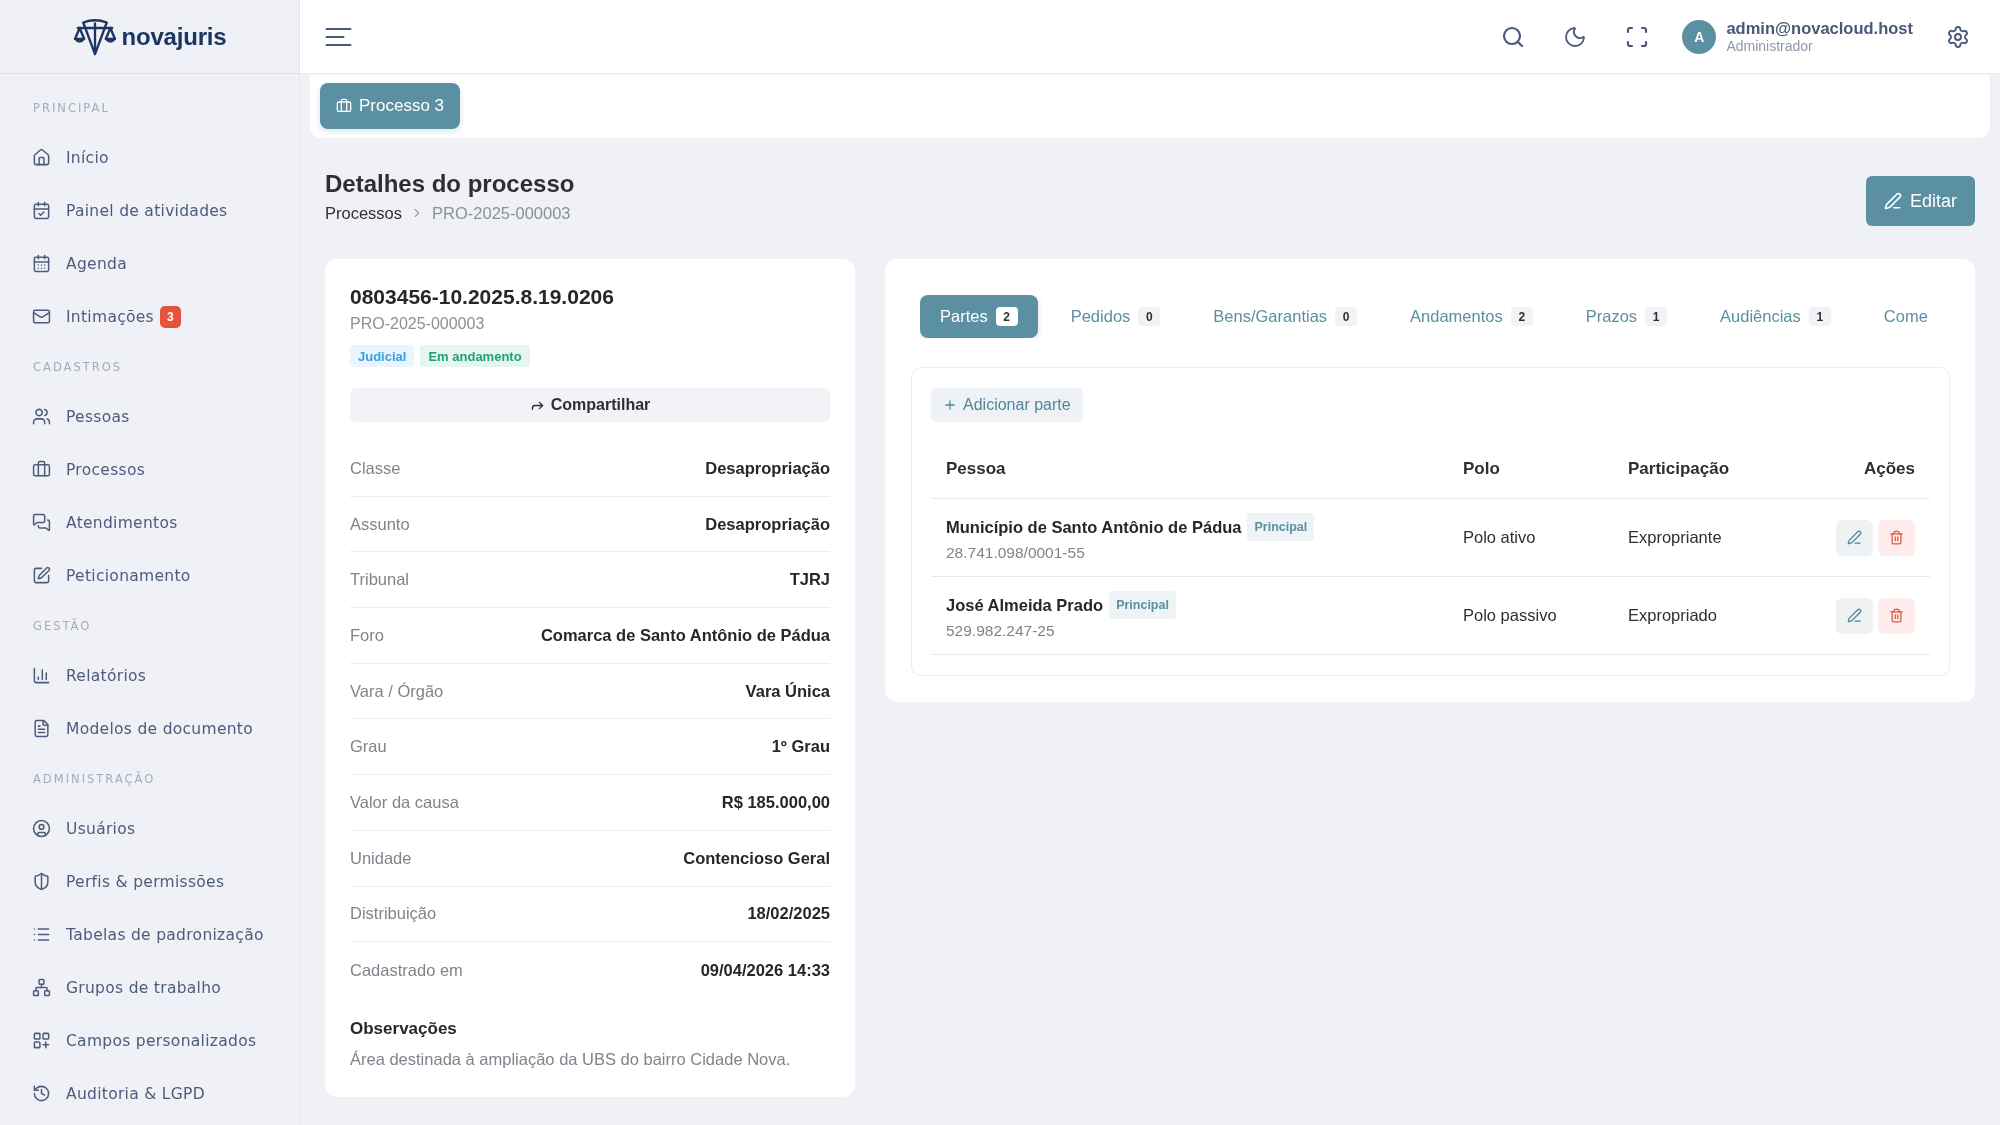 This screenshot has height=1125, width=2000. I want to click on count-badge: 0, so click(1149, 316).